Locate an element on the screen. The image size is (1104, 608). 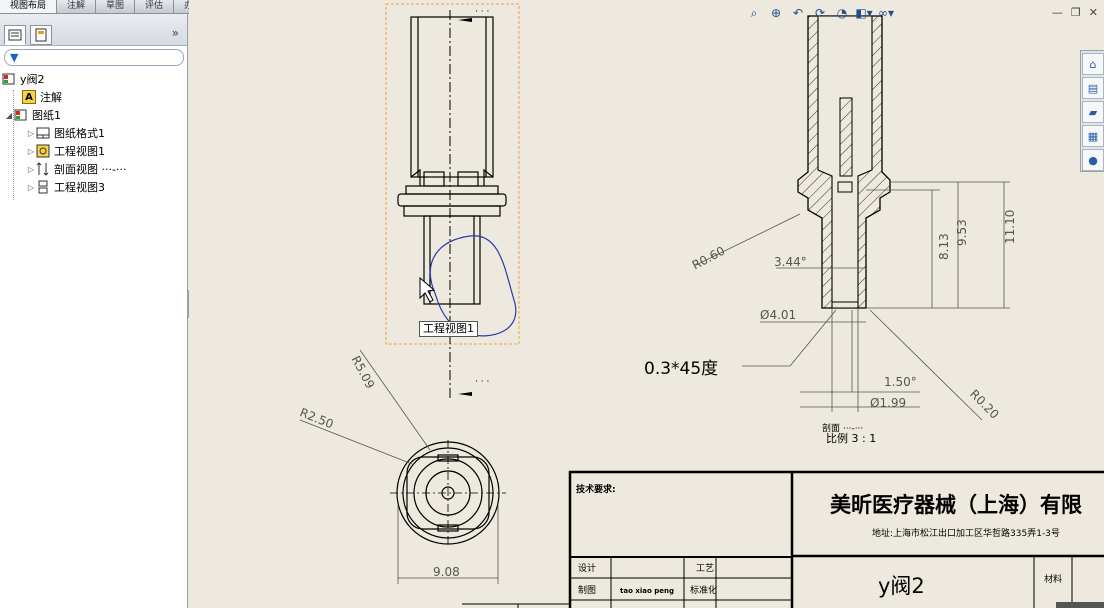
tree-item-section-view: ▷ 剖面视图 ···-··· is located at coordinates (120, 169).